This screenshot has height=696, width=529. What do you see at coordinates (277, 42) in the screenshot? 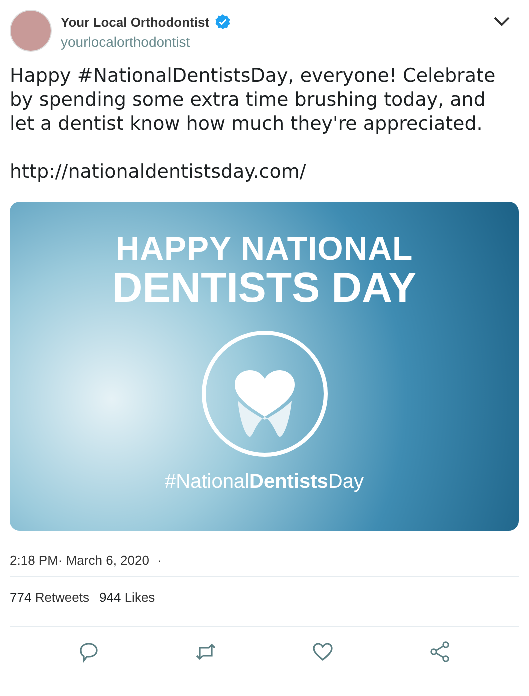
I see `author-handle: yourlocalorthodontist` at bounding box center [277, 42].